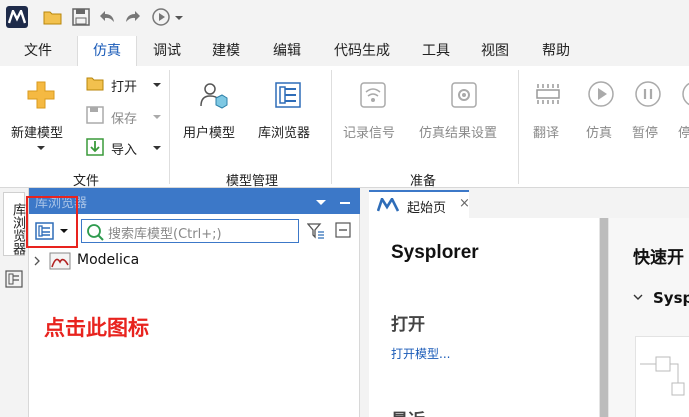  Describe the element at coordinates (388, 205) in the screenshot. I see `app-logo-icon` at that location.